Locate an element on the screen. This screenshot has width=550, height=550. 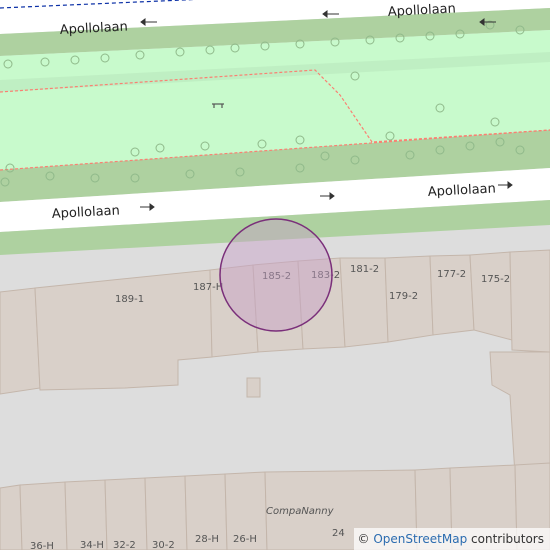
copyright-symbol: © is located at coordinates (363, 539).